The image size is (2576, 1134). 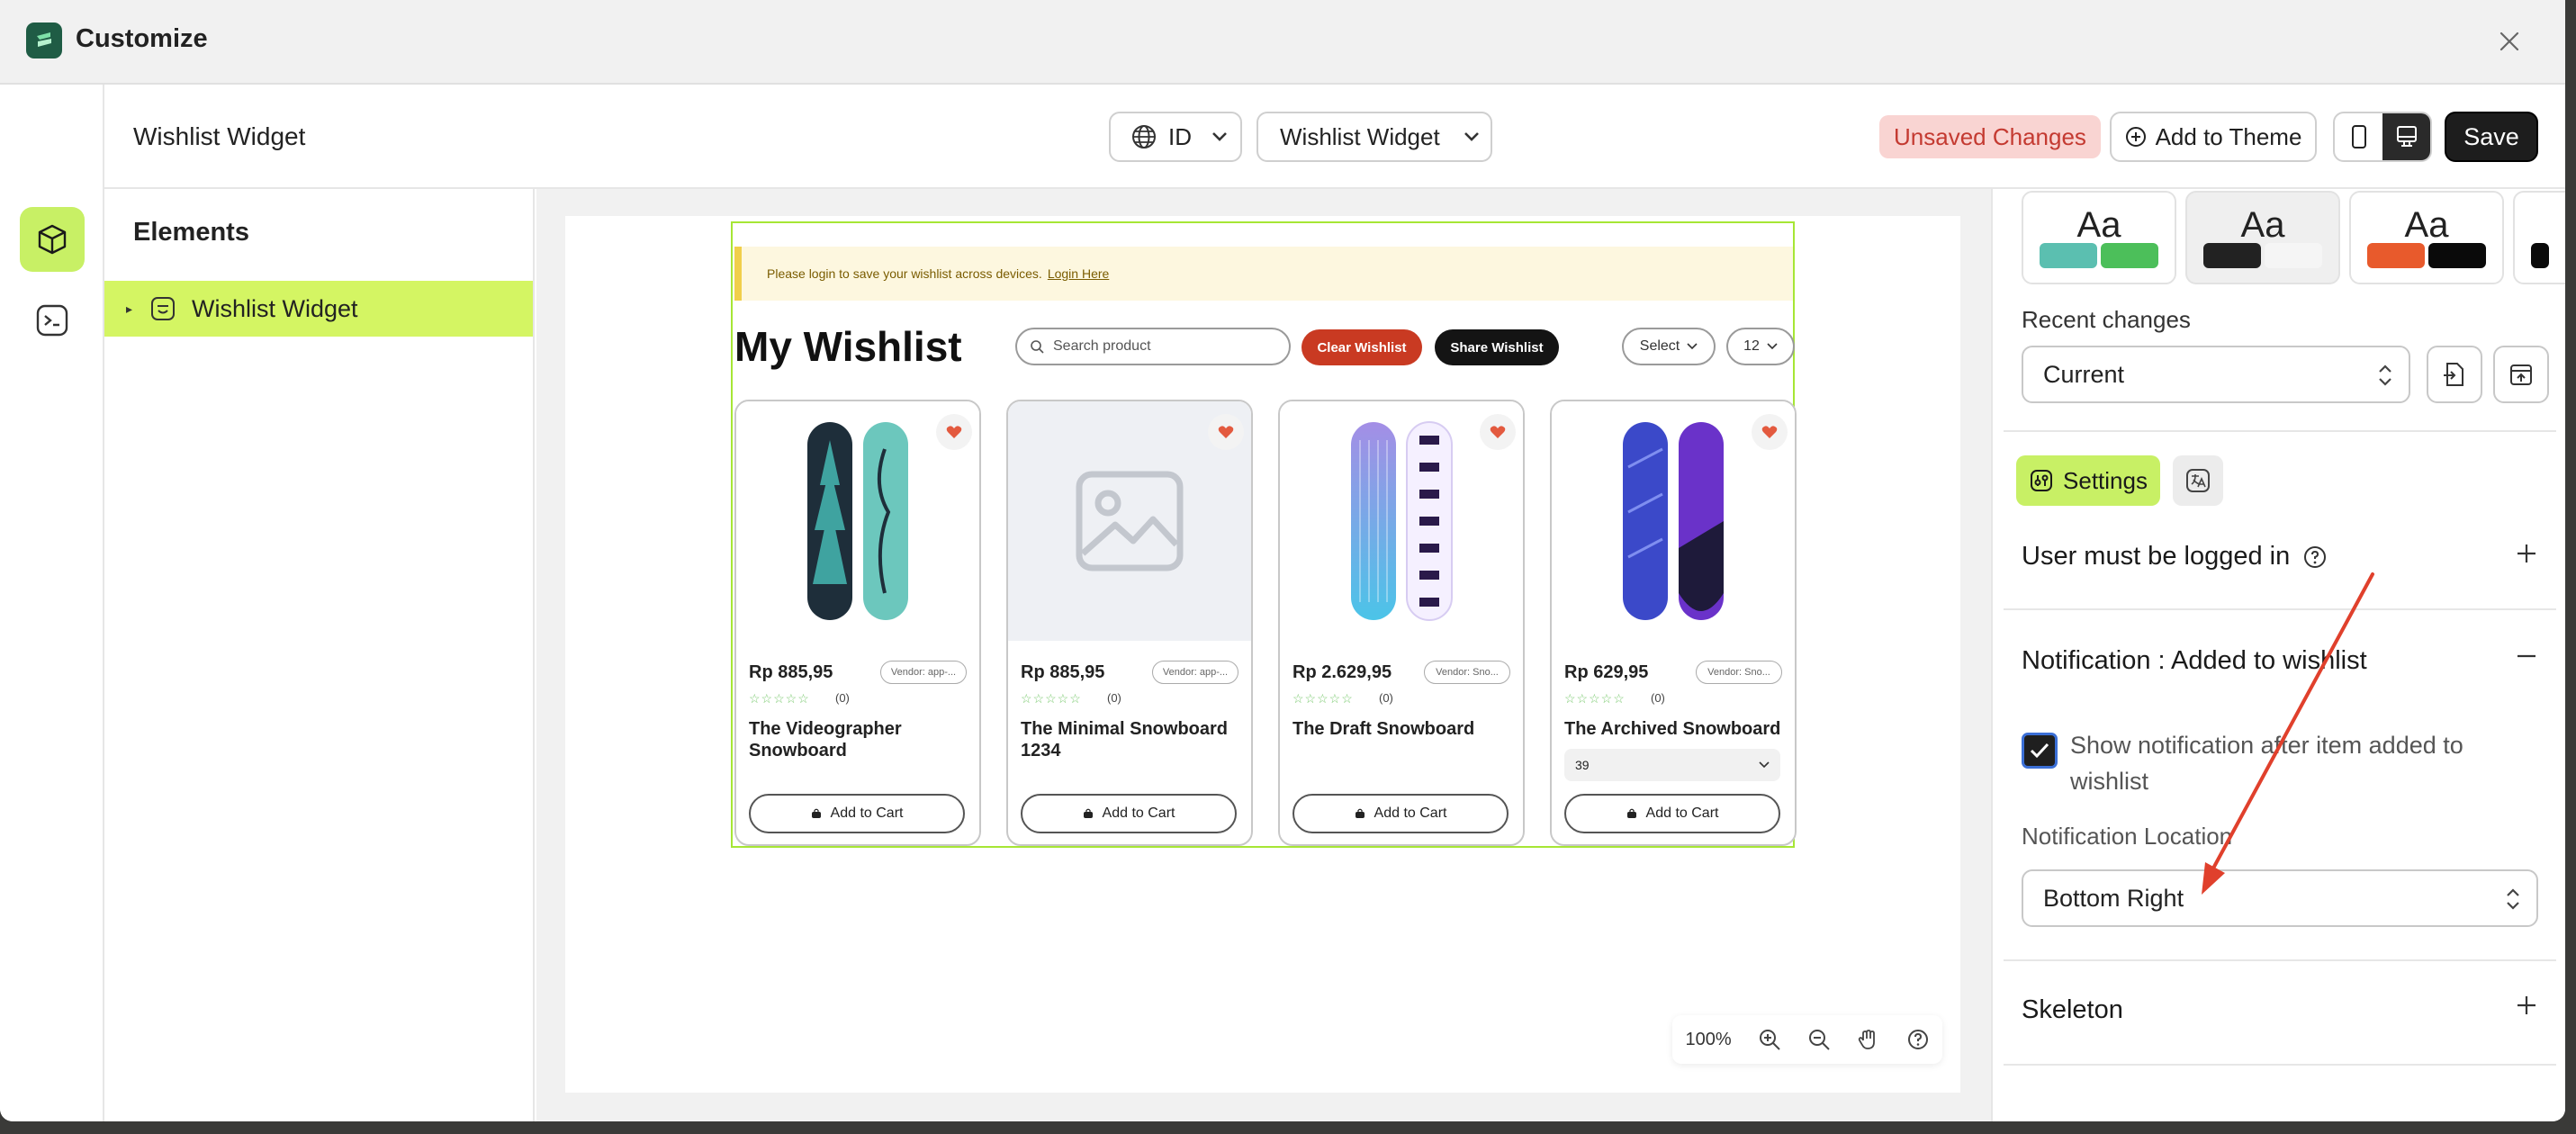 I want to click on annotation-arrow-icon, so click(x=2288, y=733).